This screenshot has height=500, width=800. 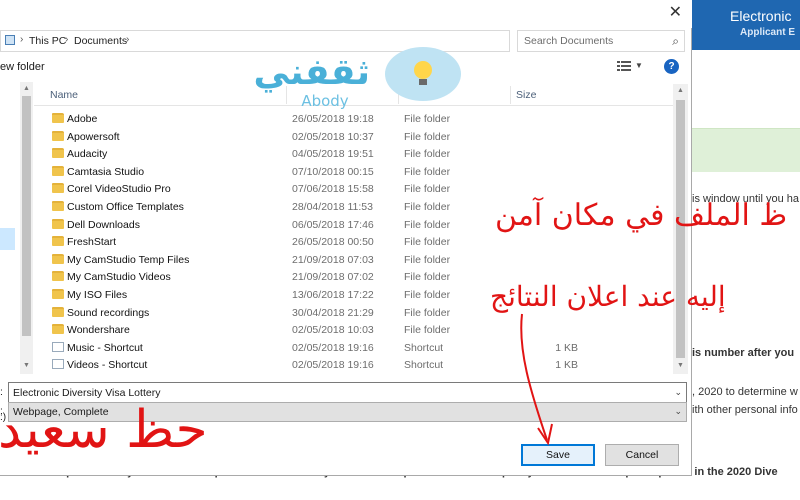 What do you see at coordinates (93, 136) in the screenshot?
I see `file-name: Apowersoft` at bounding box center [93, 136].